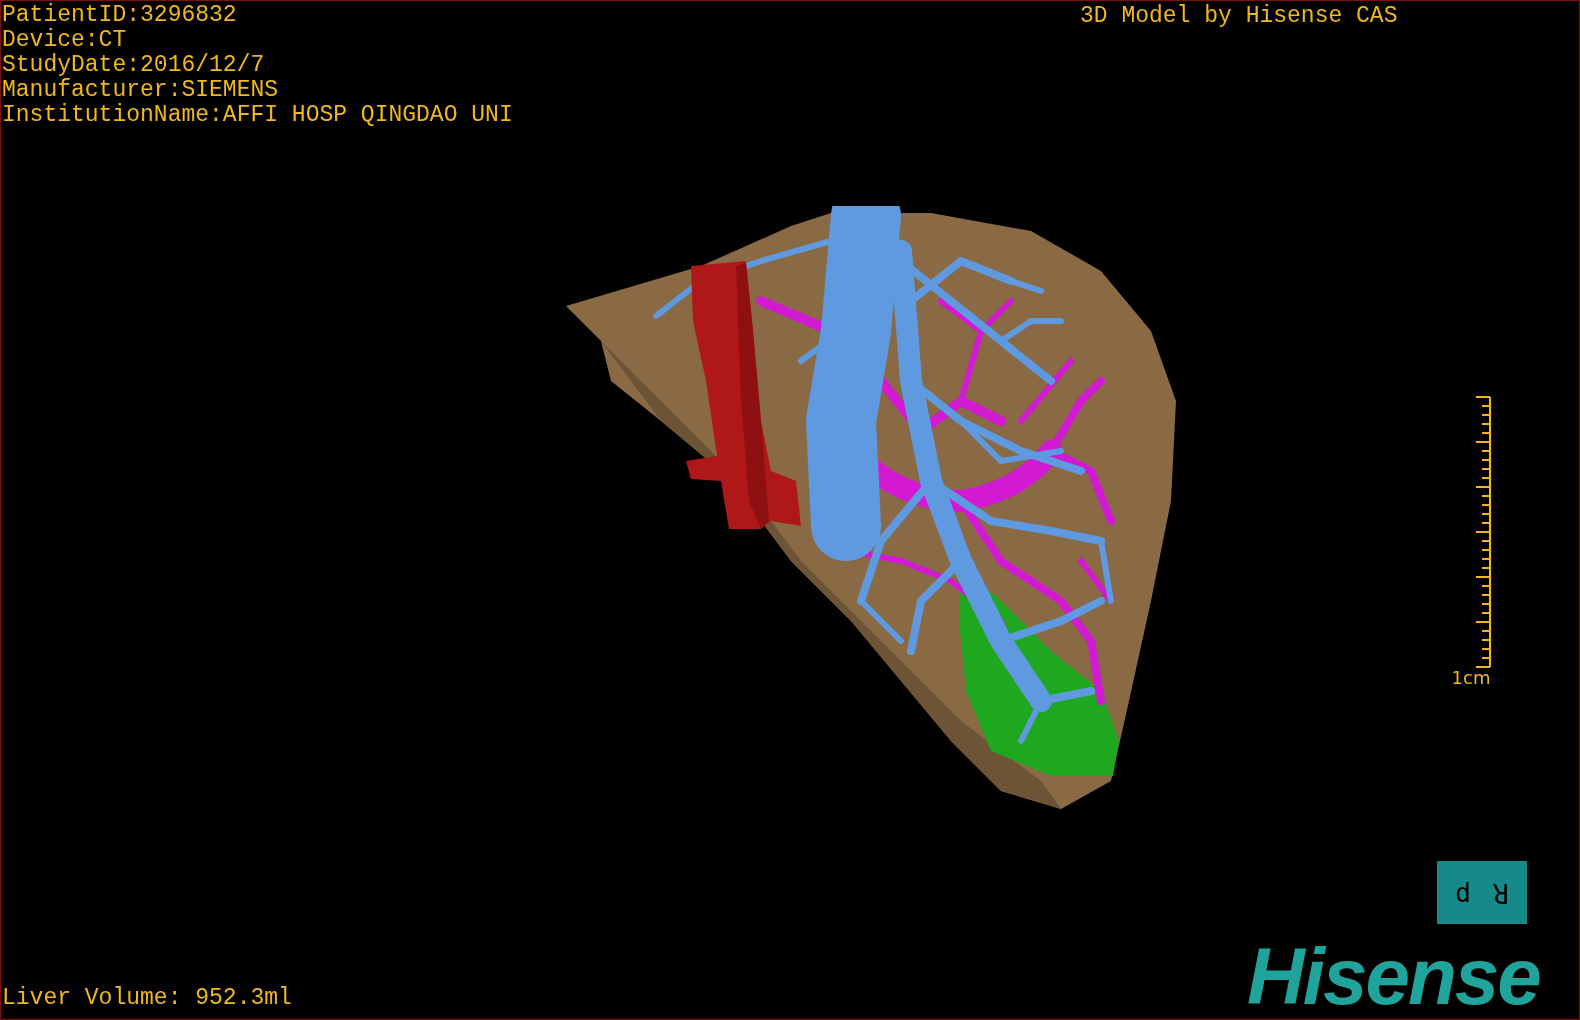 The image size is (1580, 1020). I want to click on brand-logo: Hisense, so click(1393, 977).